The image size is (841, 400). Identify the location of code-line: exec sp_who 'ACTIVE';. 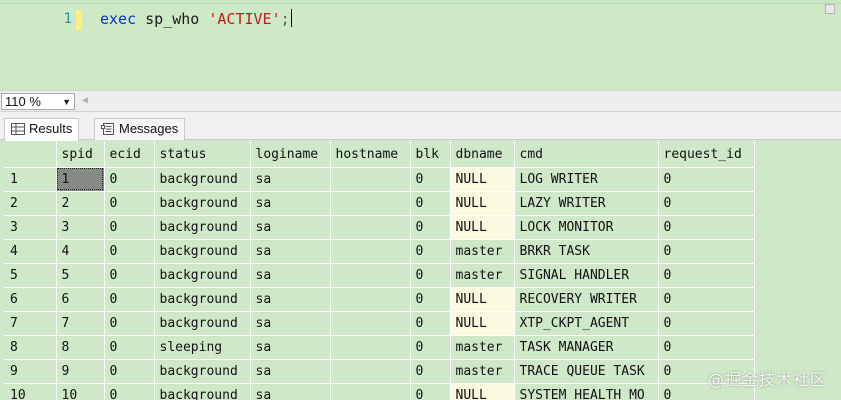
(196, 19).